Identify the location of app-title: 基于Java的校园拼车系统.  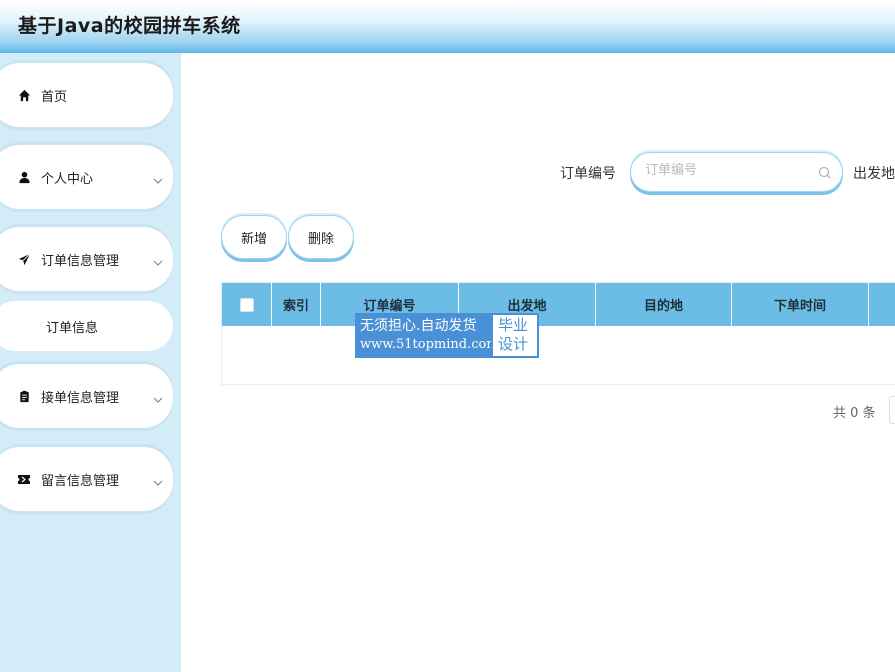
(129, 26).